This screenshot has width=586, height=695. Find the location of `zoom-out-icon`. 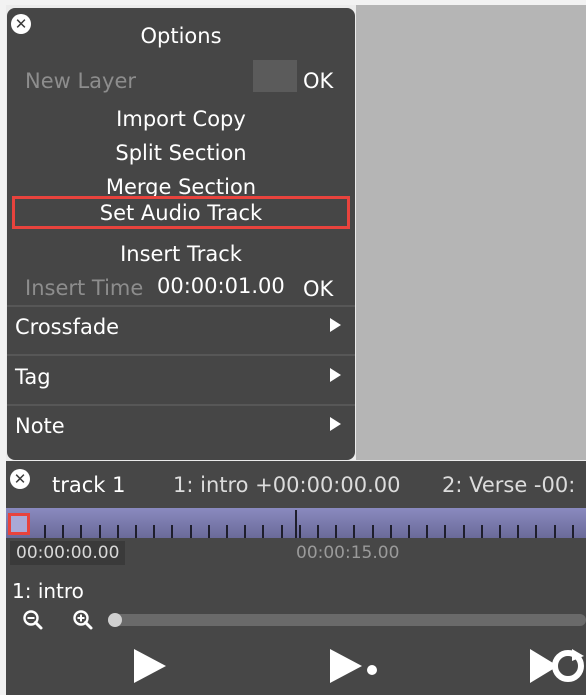

zoom-out-icon is located at coordinates (33, 620).